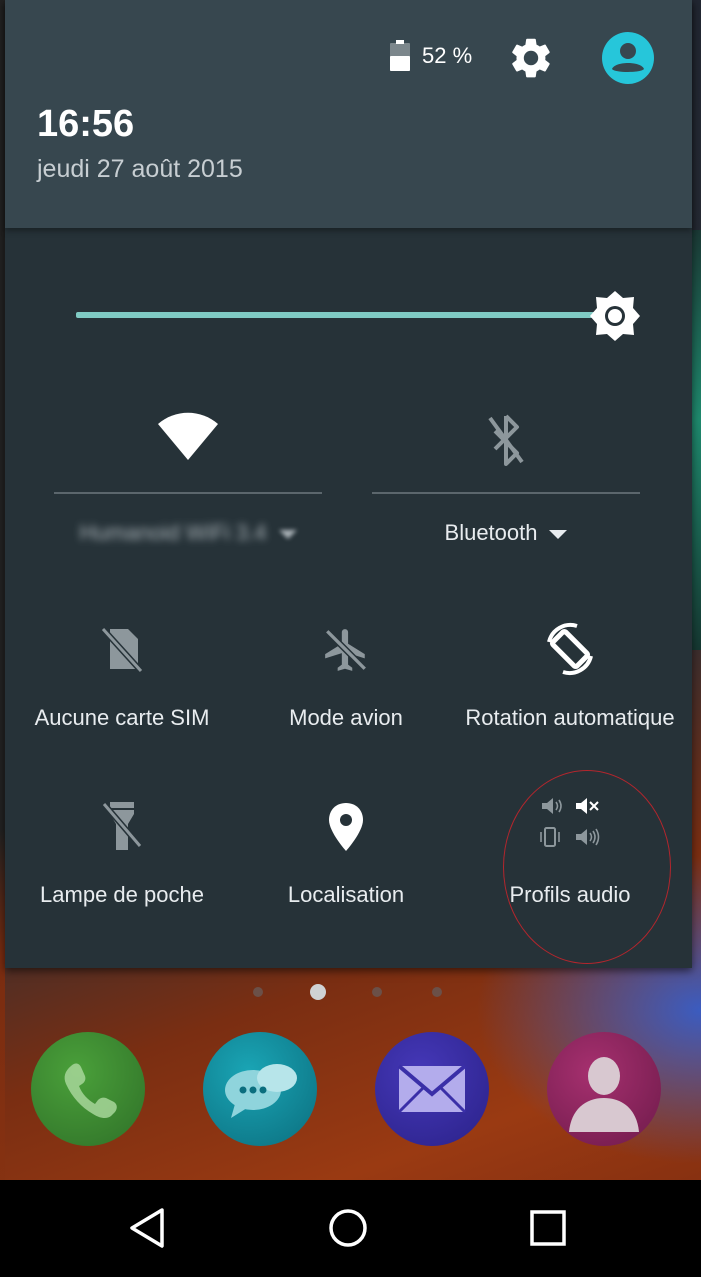  I want to click on no-sim-icon, so click(122, 649).